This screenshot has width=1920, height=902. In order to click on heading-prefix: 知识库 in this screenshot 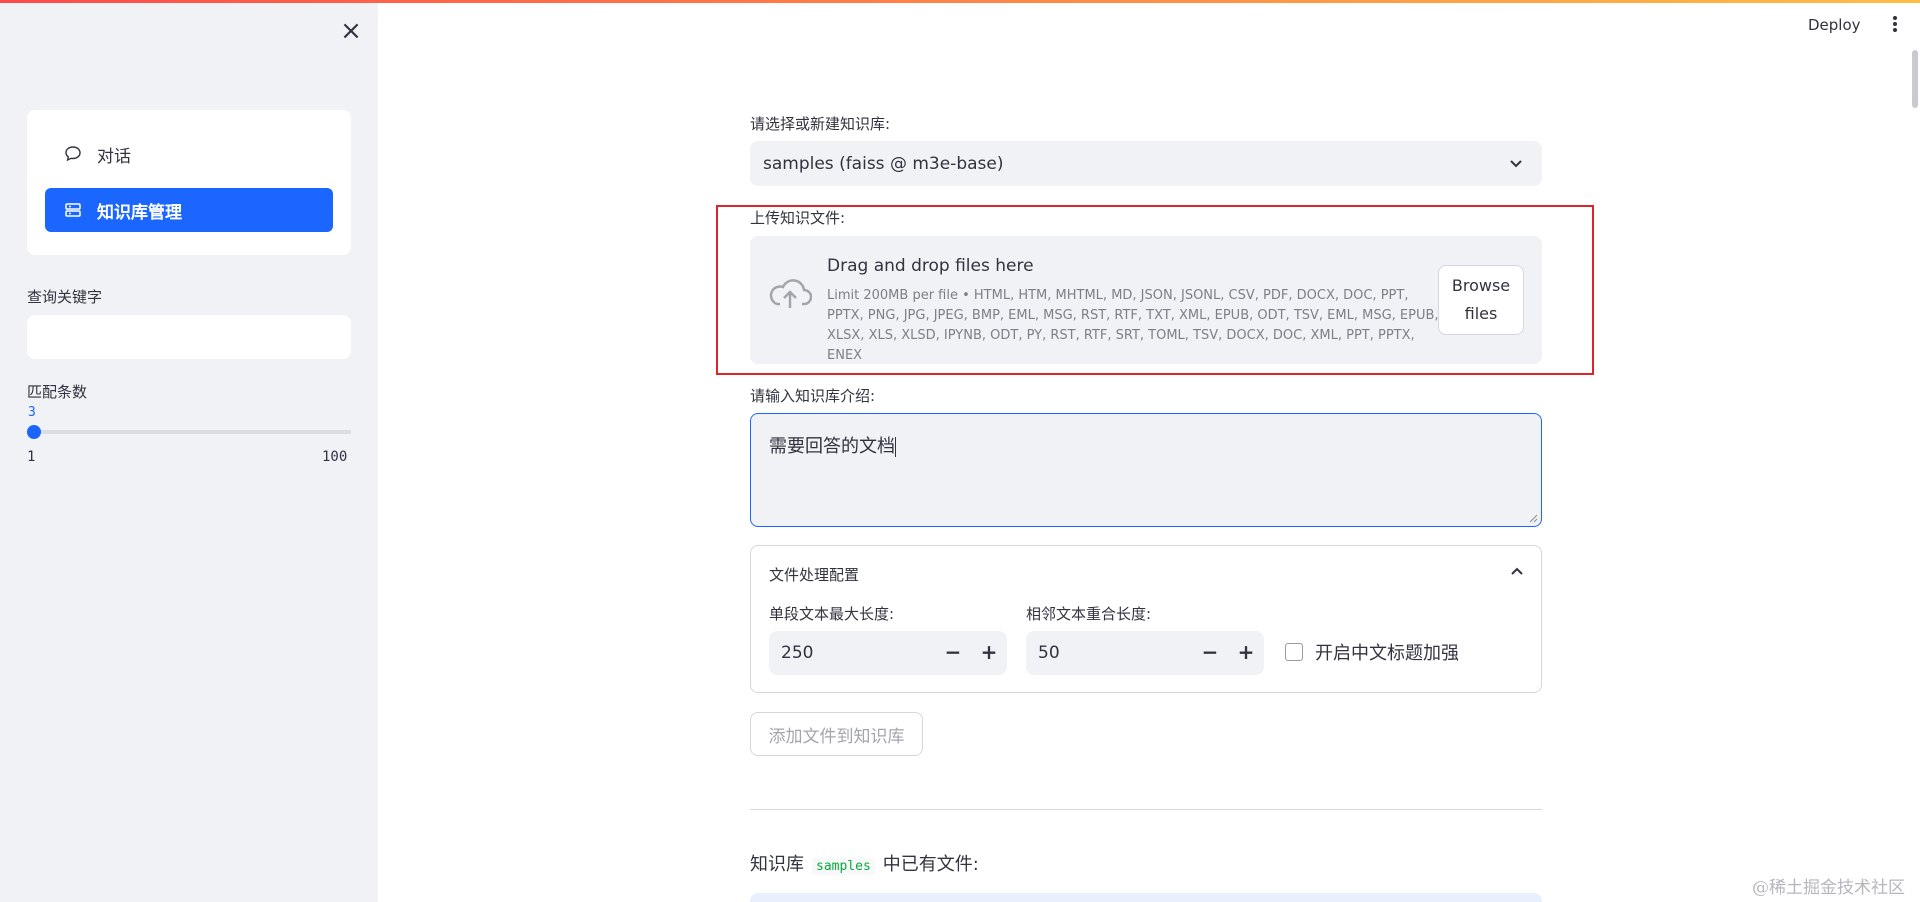, I will do `click(777, 864)`.